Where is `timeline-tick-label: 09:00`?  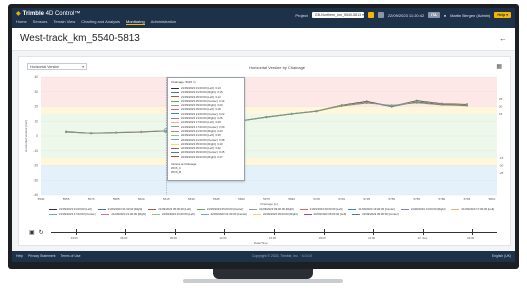 timeline-tick-label: 09:00 is located at coordinates (173, 238).